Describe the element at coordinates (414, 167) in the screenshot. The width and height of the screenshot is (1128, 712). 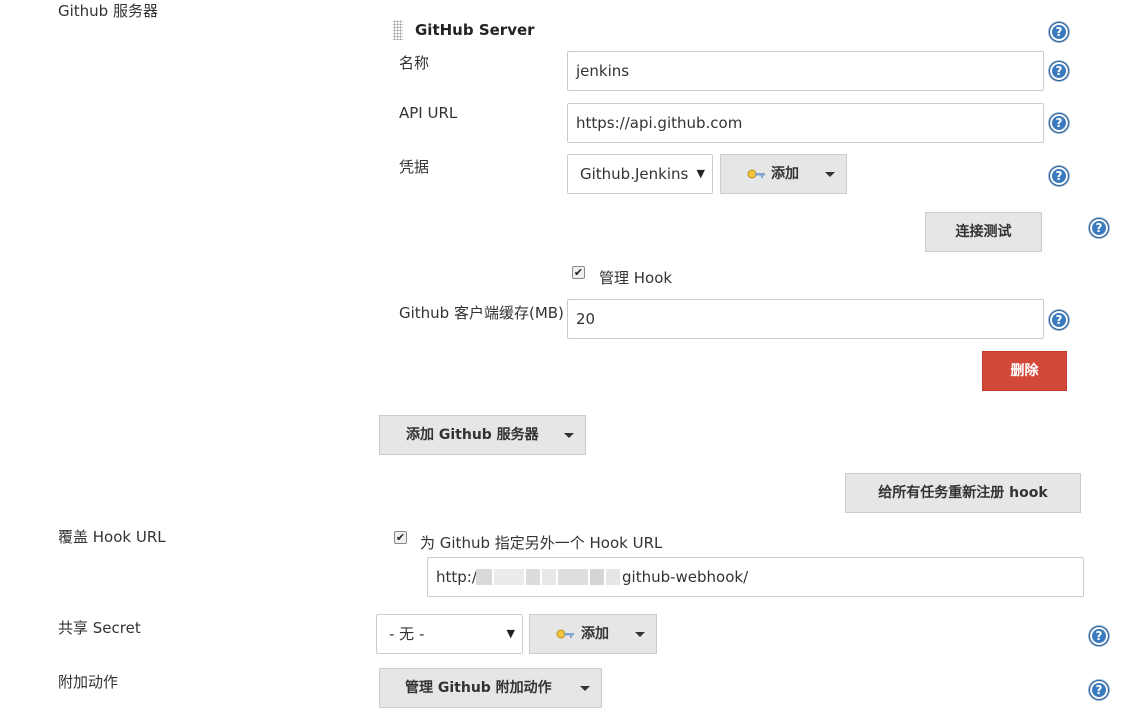
I see `credentials-label: 凭据` at that location.